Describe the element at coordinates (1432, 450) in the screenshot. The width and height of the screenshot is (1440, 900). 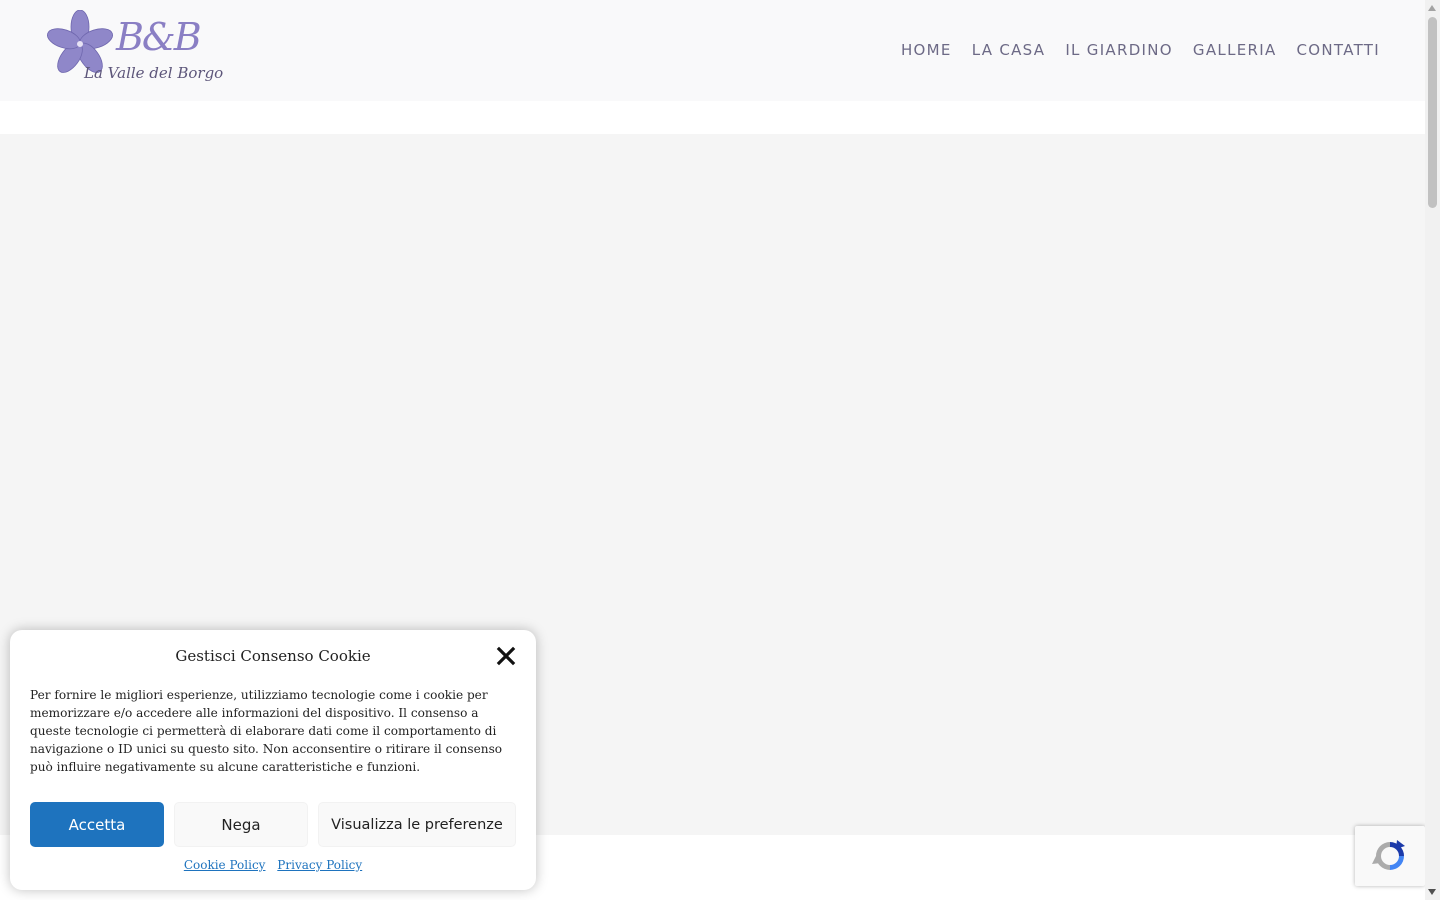
I see `page-scrollbar` at that location.